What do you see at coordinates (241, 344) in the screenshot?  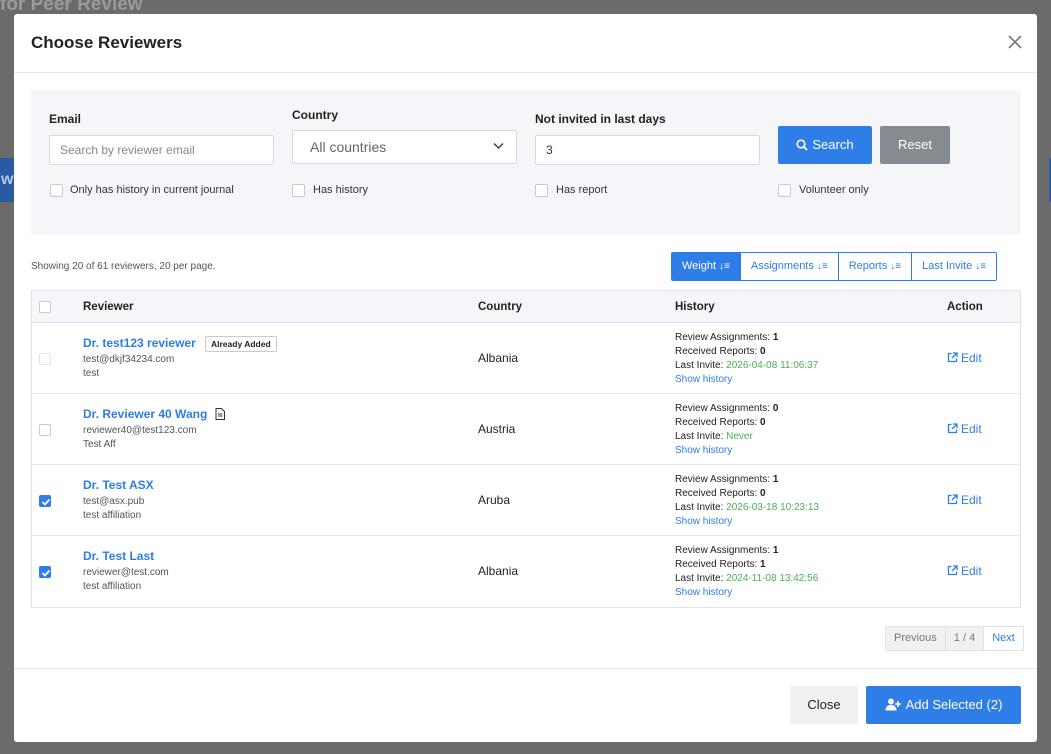 I see `already-added-badge: Already Added` at bounding box center [241, 344].